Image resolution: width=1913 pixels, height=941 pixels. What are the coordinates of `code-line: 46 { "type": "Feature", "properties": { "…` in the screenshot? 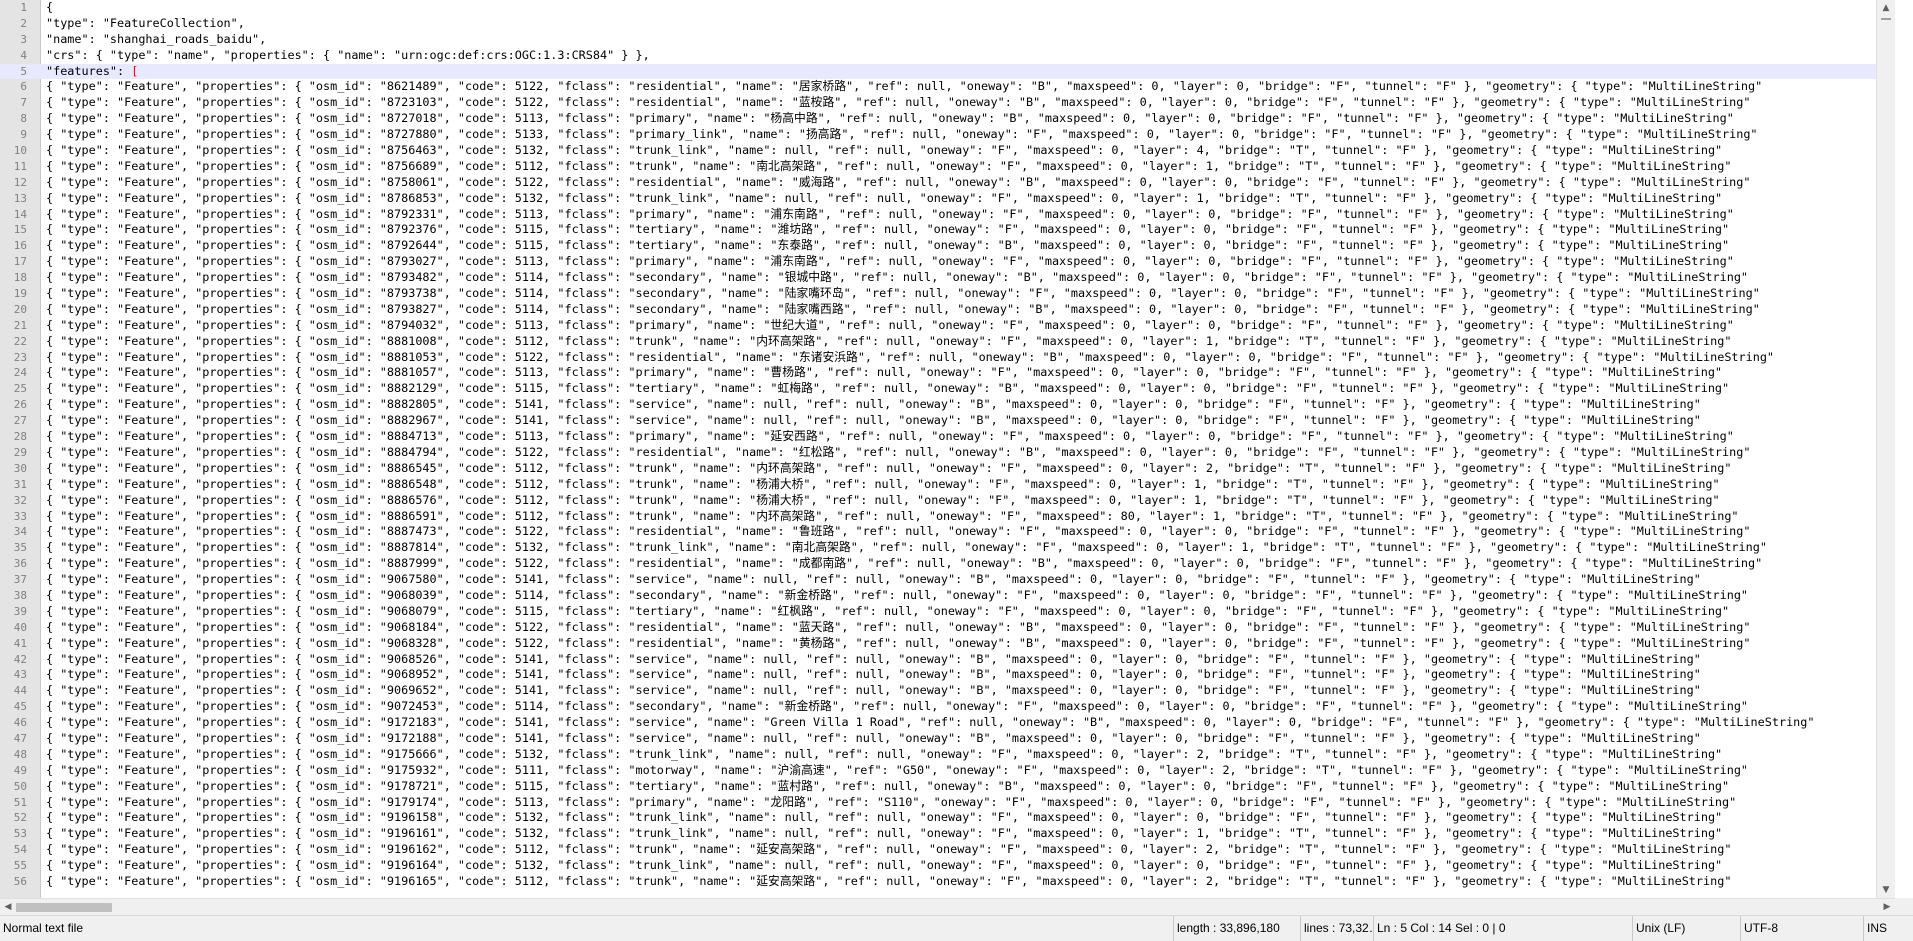 It's located at (947, 723).